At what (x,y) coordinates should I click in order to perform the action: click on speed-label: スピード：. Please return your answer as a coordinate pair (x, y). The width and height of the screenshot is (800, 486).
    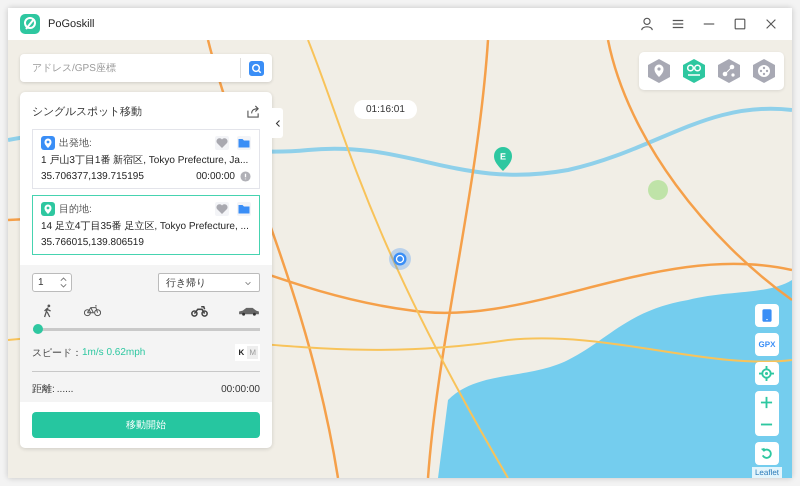
    Looking at the image, I should click on (57, 353).